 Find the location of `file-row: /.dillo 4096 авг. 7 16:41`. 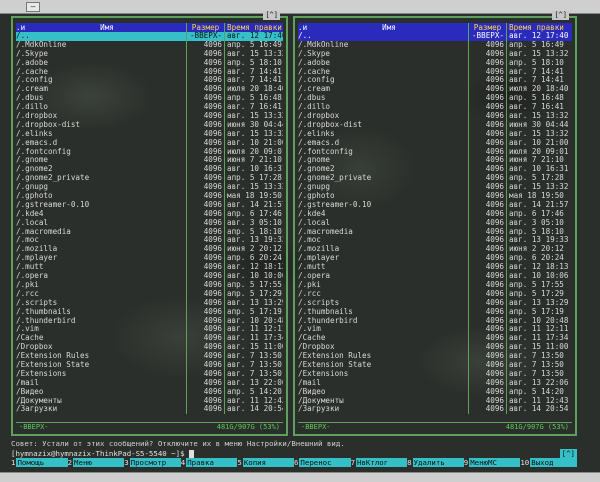

file-row: /.dillo 4096 авг. 7 16:41 is located at coordinates (435, 108).